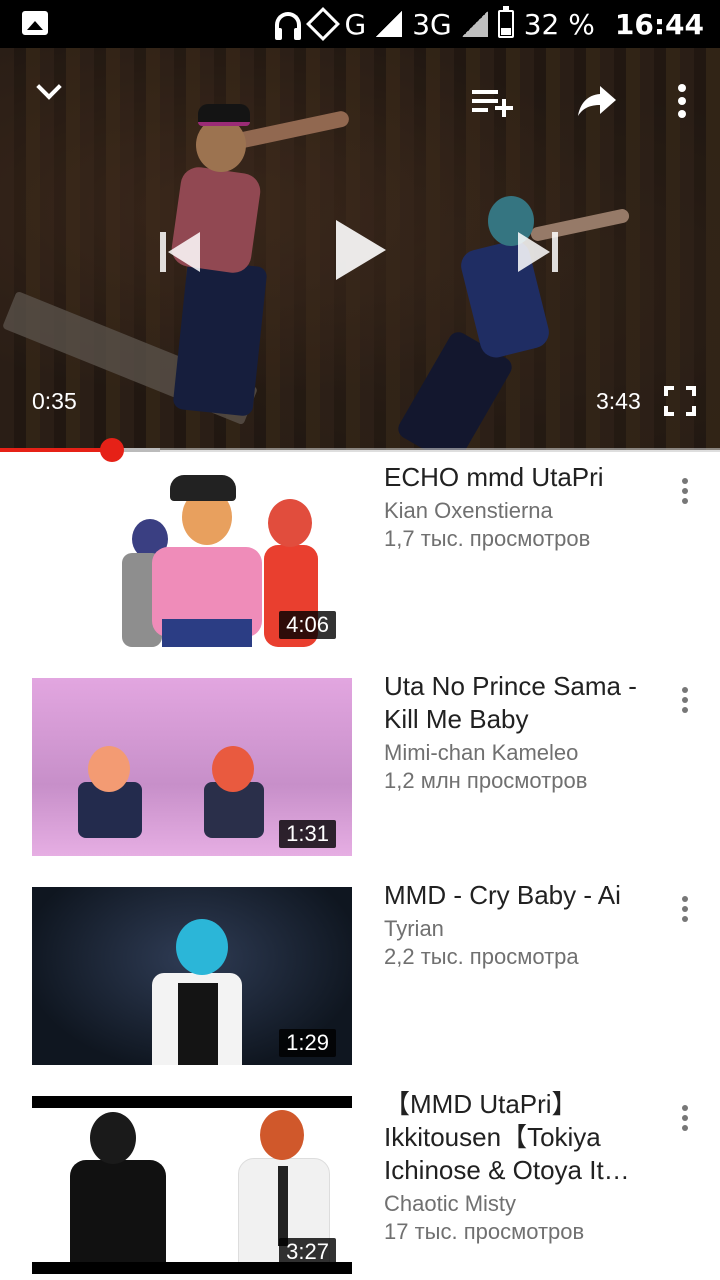  I want to click on video-title: Uta No Prince Sama - Kill Me Baby, so click(519, 703).